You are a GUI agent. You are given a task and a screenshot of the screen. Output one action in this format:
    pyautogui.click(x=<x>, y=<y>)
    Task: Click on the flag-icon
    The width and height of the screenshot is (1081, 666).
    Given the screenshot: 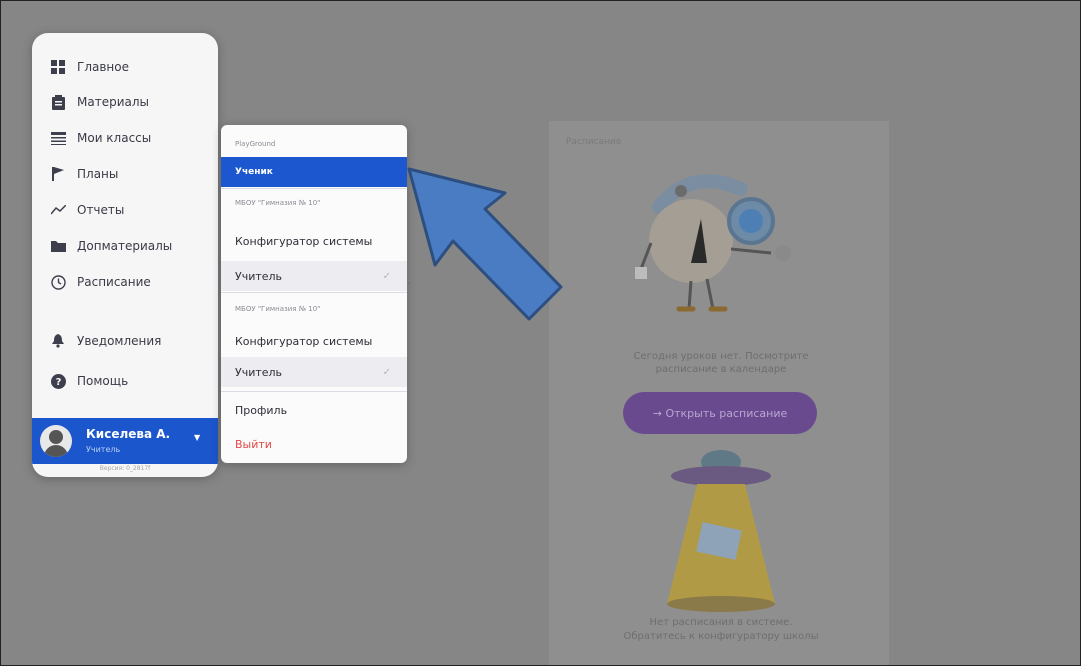 What is the action you would take?
    pyautogui.click(x=58, y=174)
    